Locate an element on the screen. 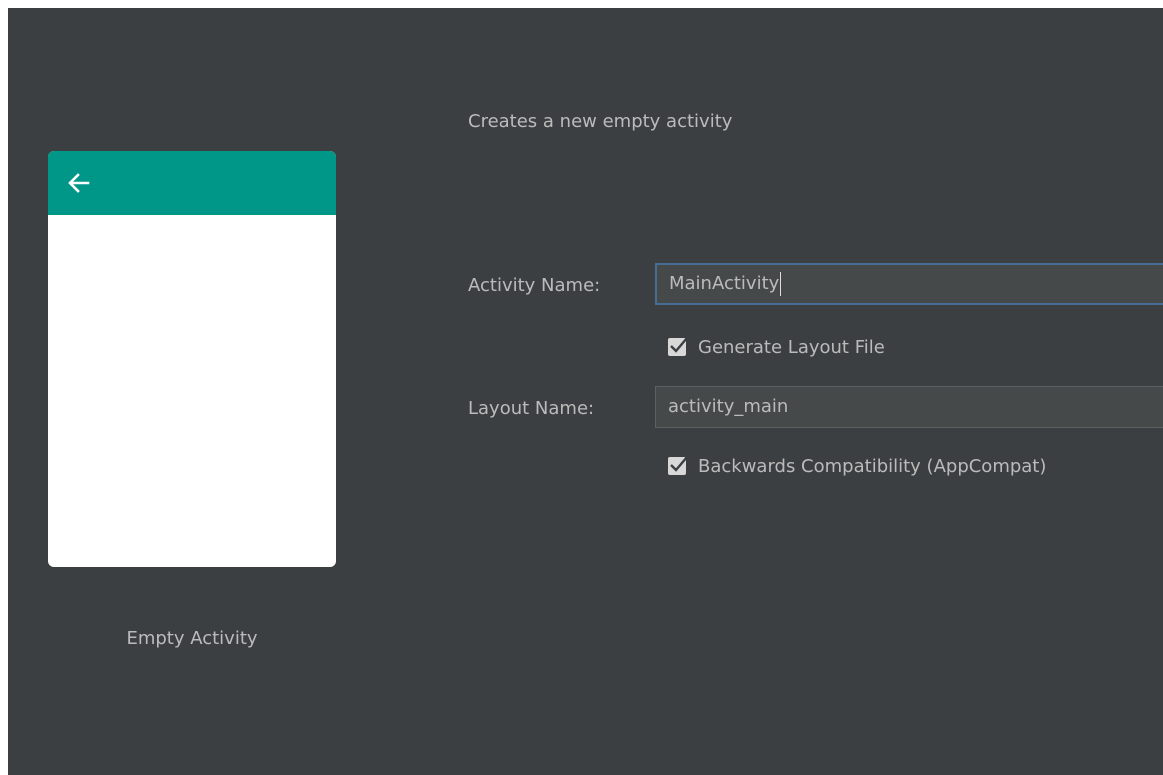 This screenshot has height=775, width=1163. generate-layout-checkbox: Generate Layout File is located at coordinates (776, 347).